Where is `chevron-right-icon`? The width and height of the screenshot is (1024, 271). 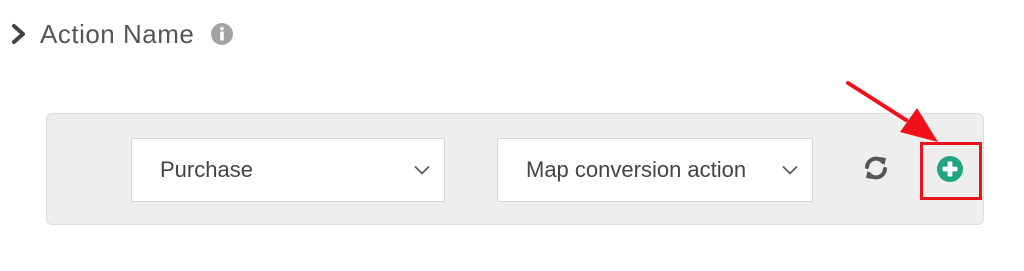
chevron-right-icon is located at coordinates (18, 34).